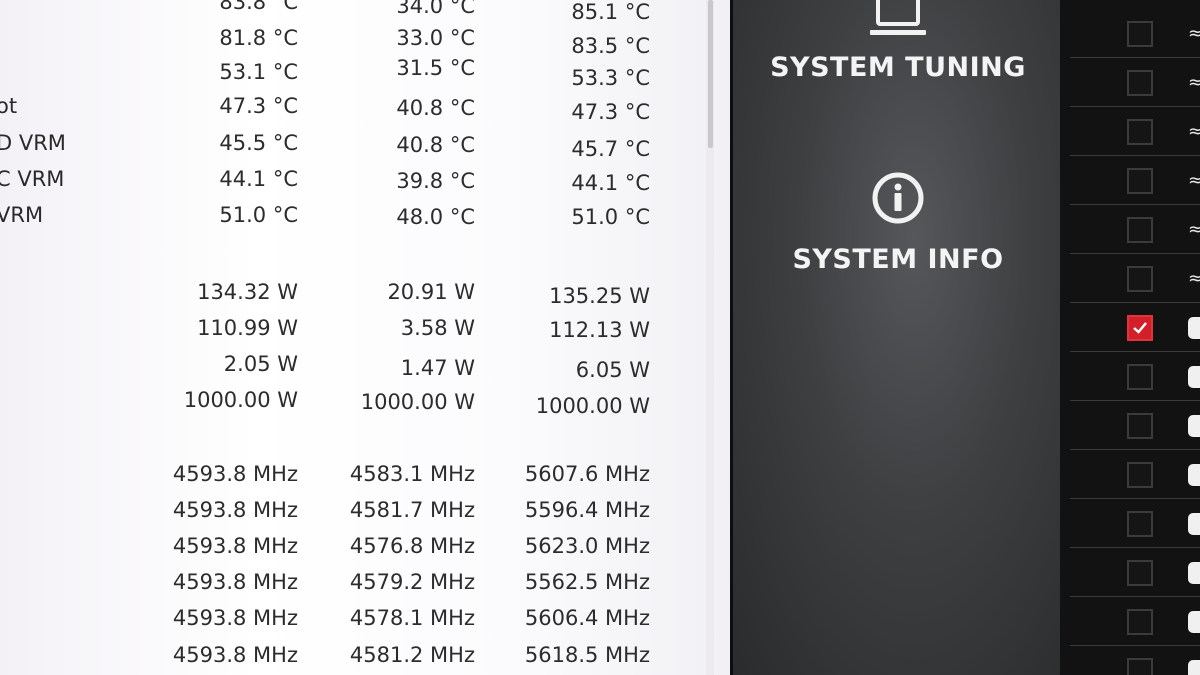 Image resolution: width=1200 pixels, height=675 pixels. What do you see at coordinates (610, 112) in the screenshot?
I see `max-value: 47.3 °C` at bounding box center [610, 112].